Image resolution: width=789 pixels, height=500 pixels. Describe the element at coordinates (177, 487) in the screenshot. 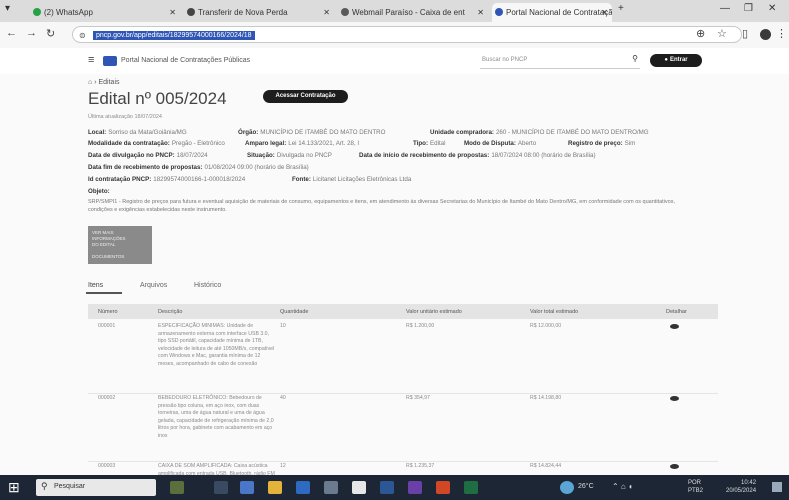

I see `widget-icon` at that location.